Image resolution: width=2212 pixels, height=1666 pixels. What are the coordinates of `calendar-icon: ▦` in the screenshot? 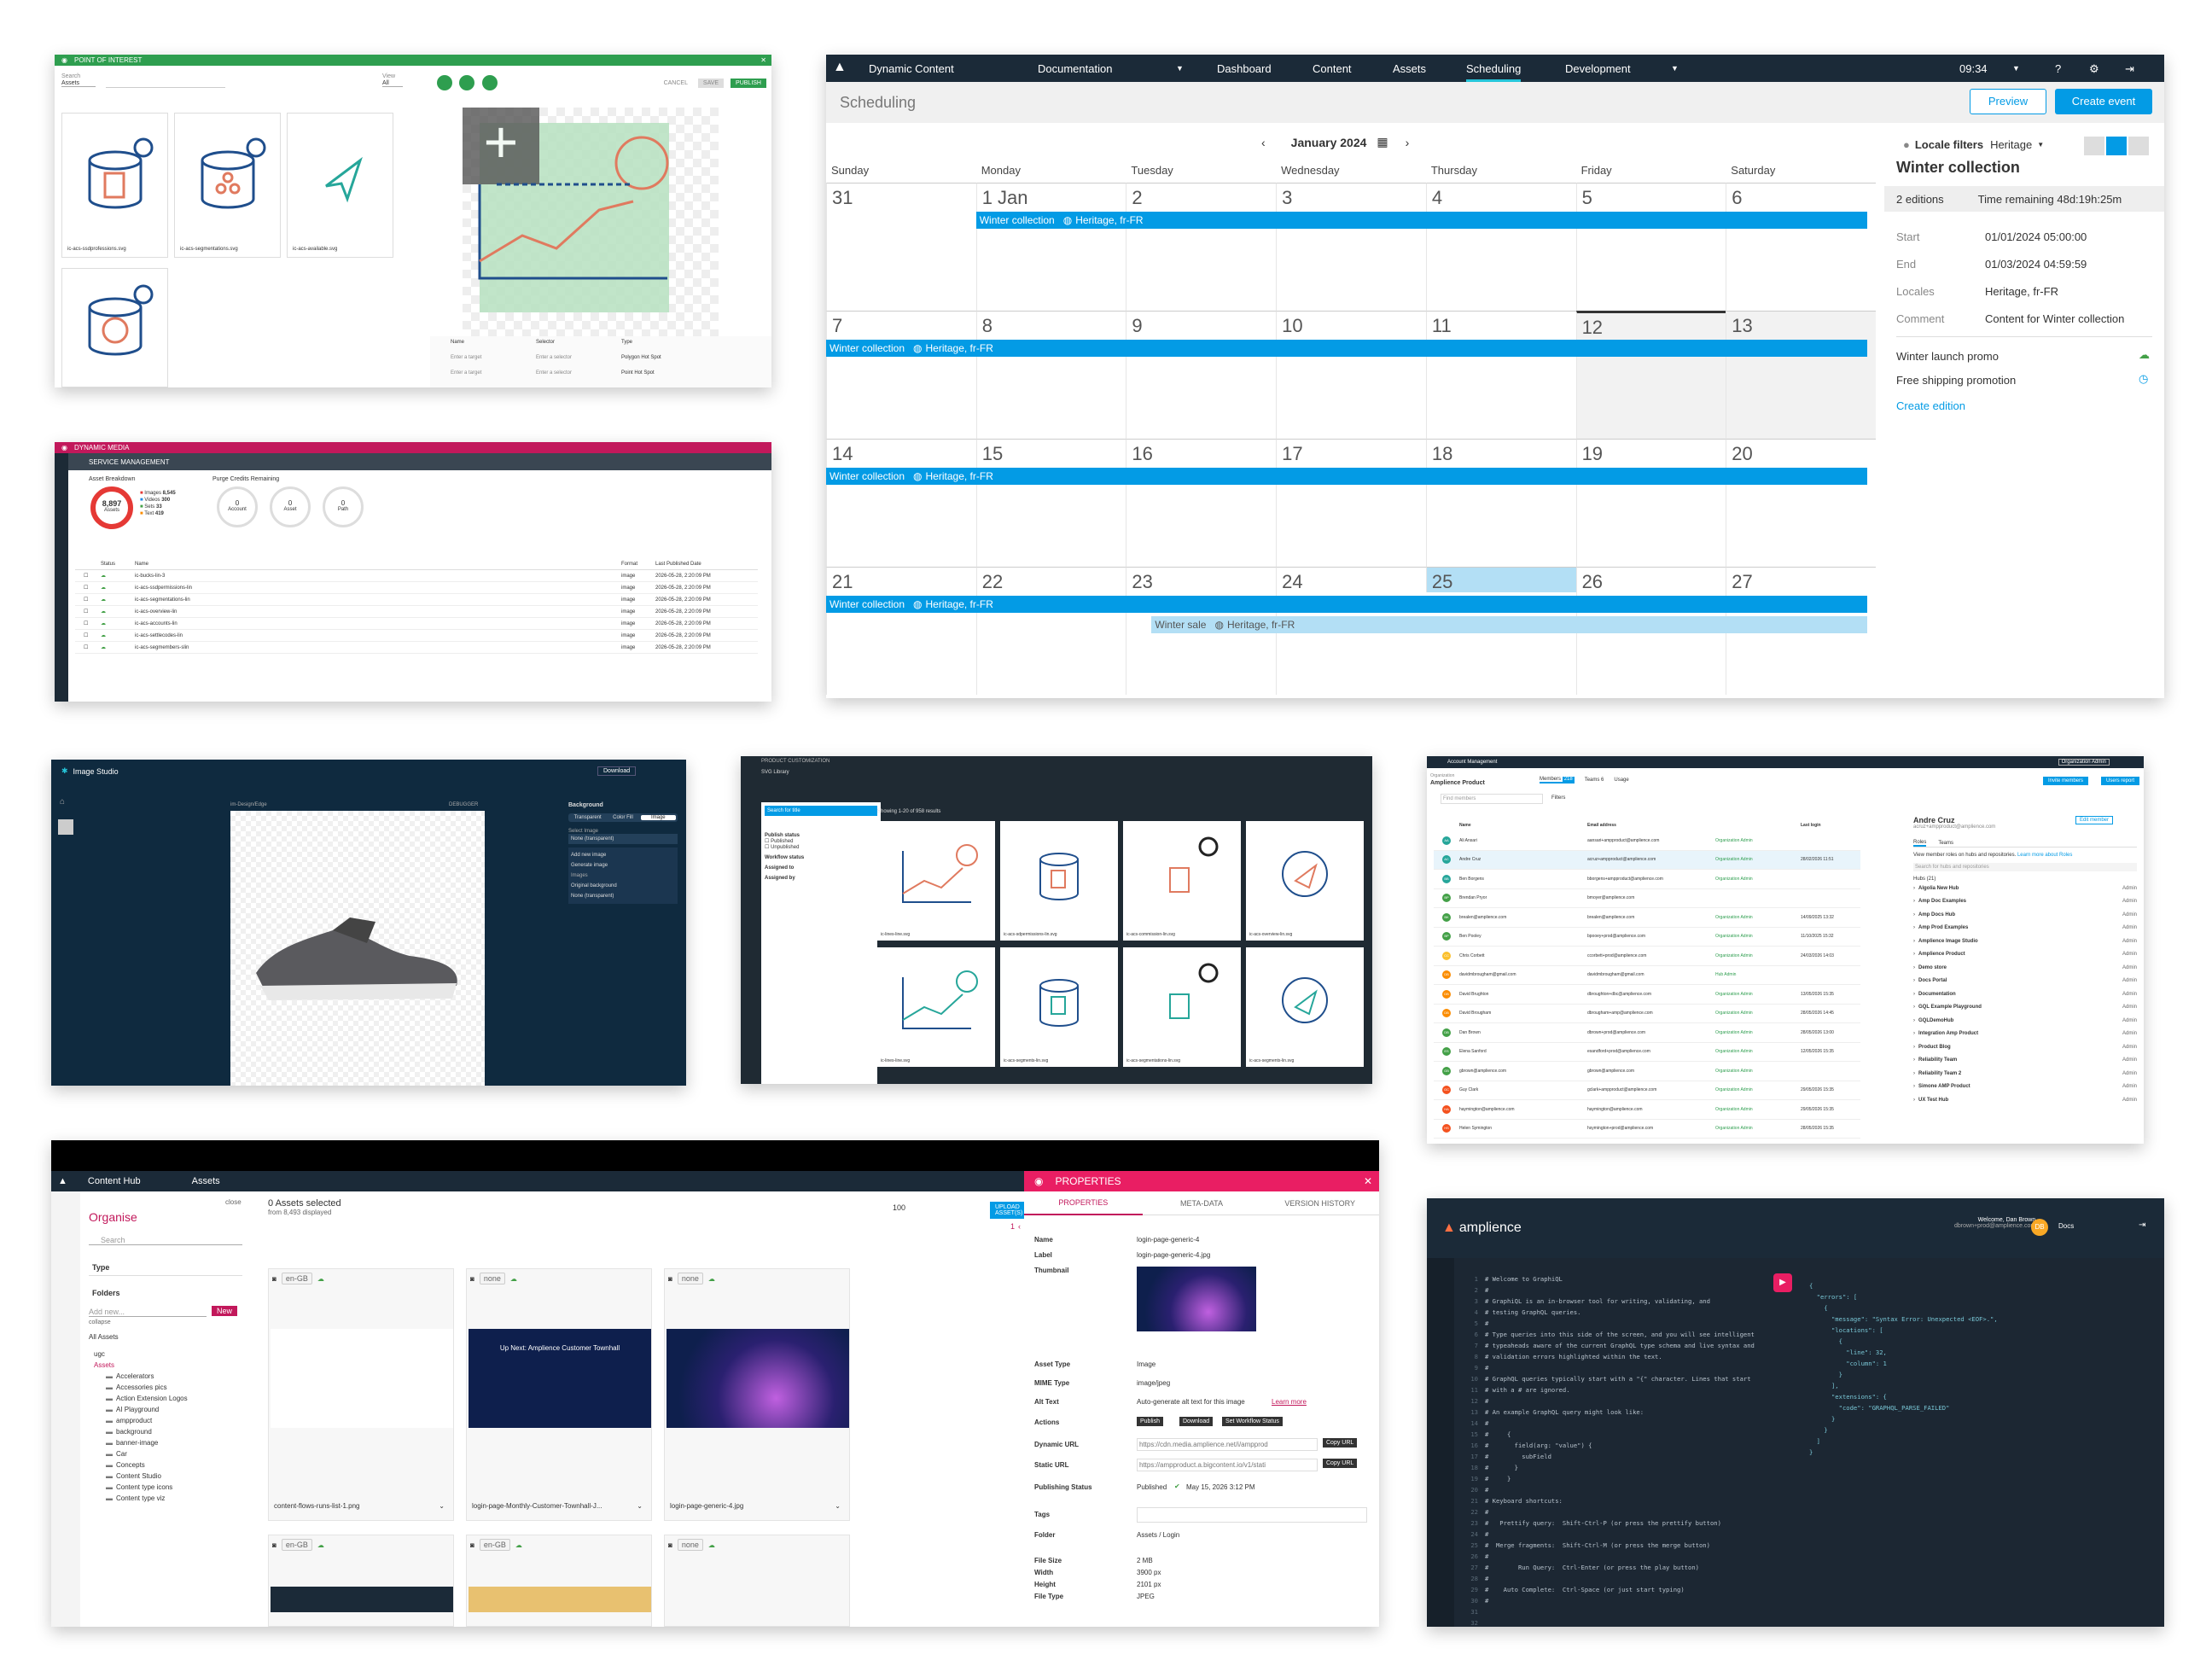 It's located at (1382, 142).